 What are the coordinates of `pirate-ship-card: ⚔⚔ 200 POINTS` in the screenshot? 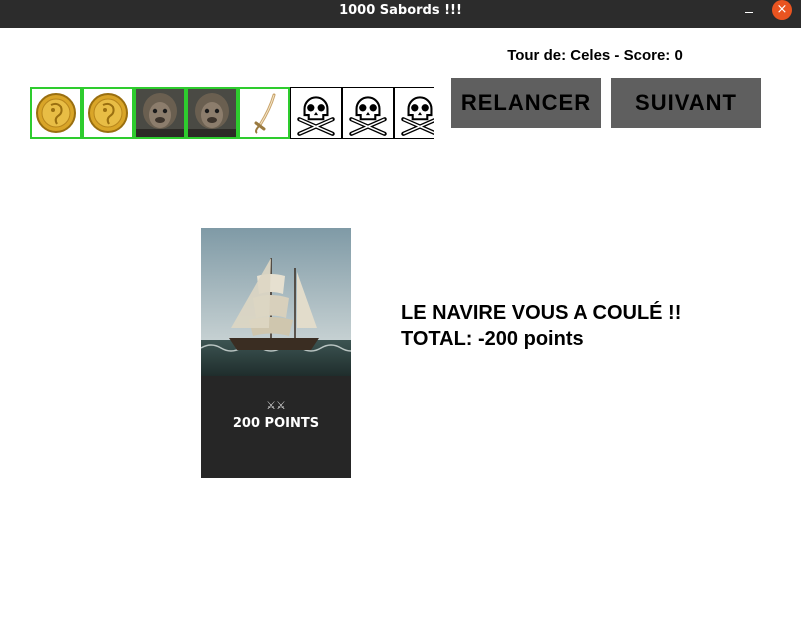 It's located at (276, 353).